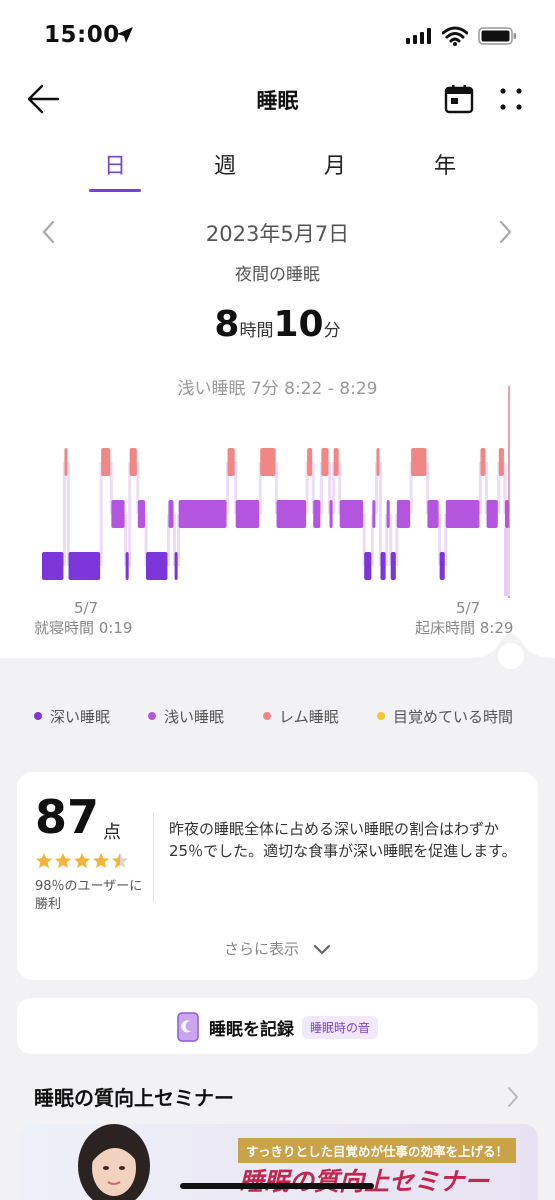 This screenshot has width=555, height=1200. I want to click on show-more-label: さらに表示, so click(261, 949).